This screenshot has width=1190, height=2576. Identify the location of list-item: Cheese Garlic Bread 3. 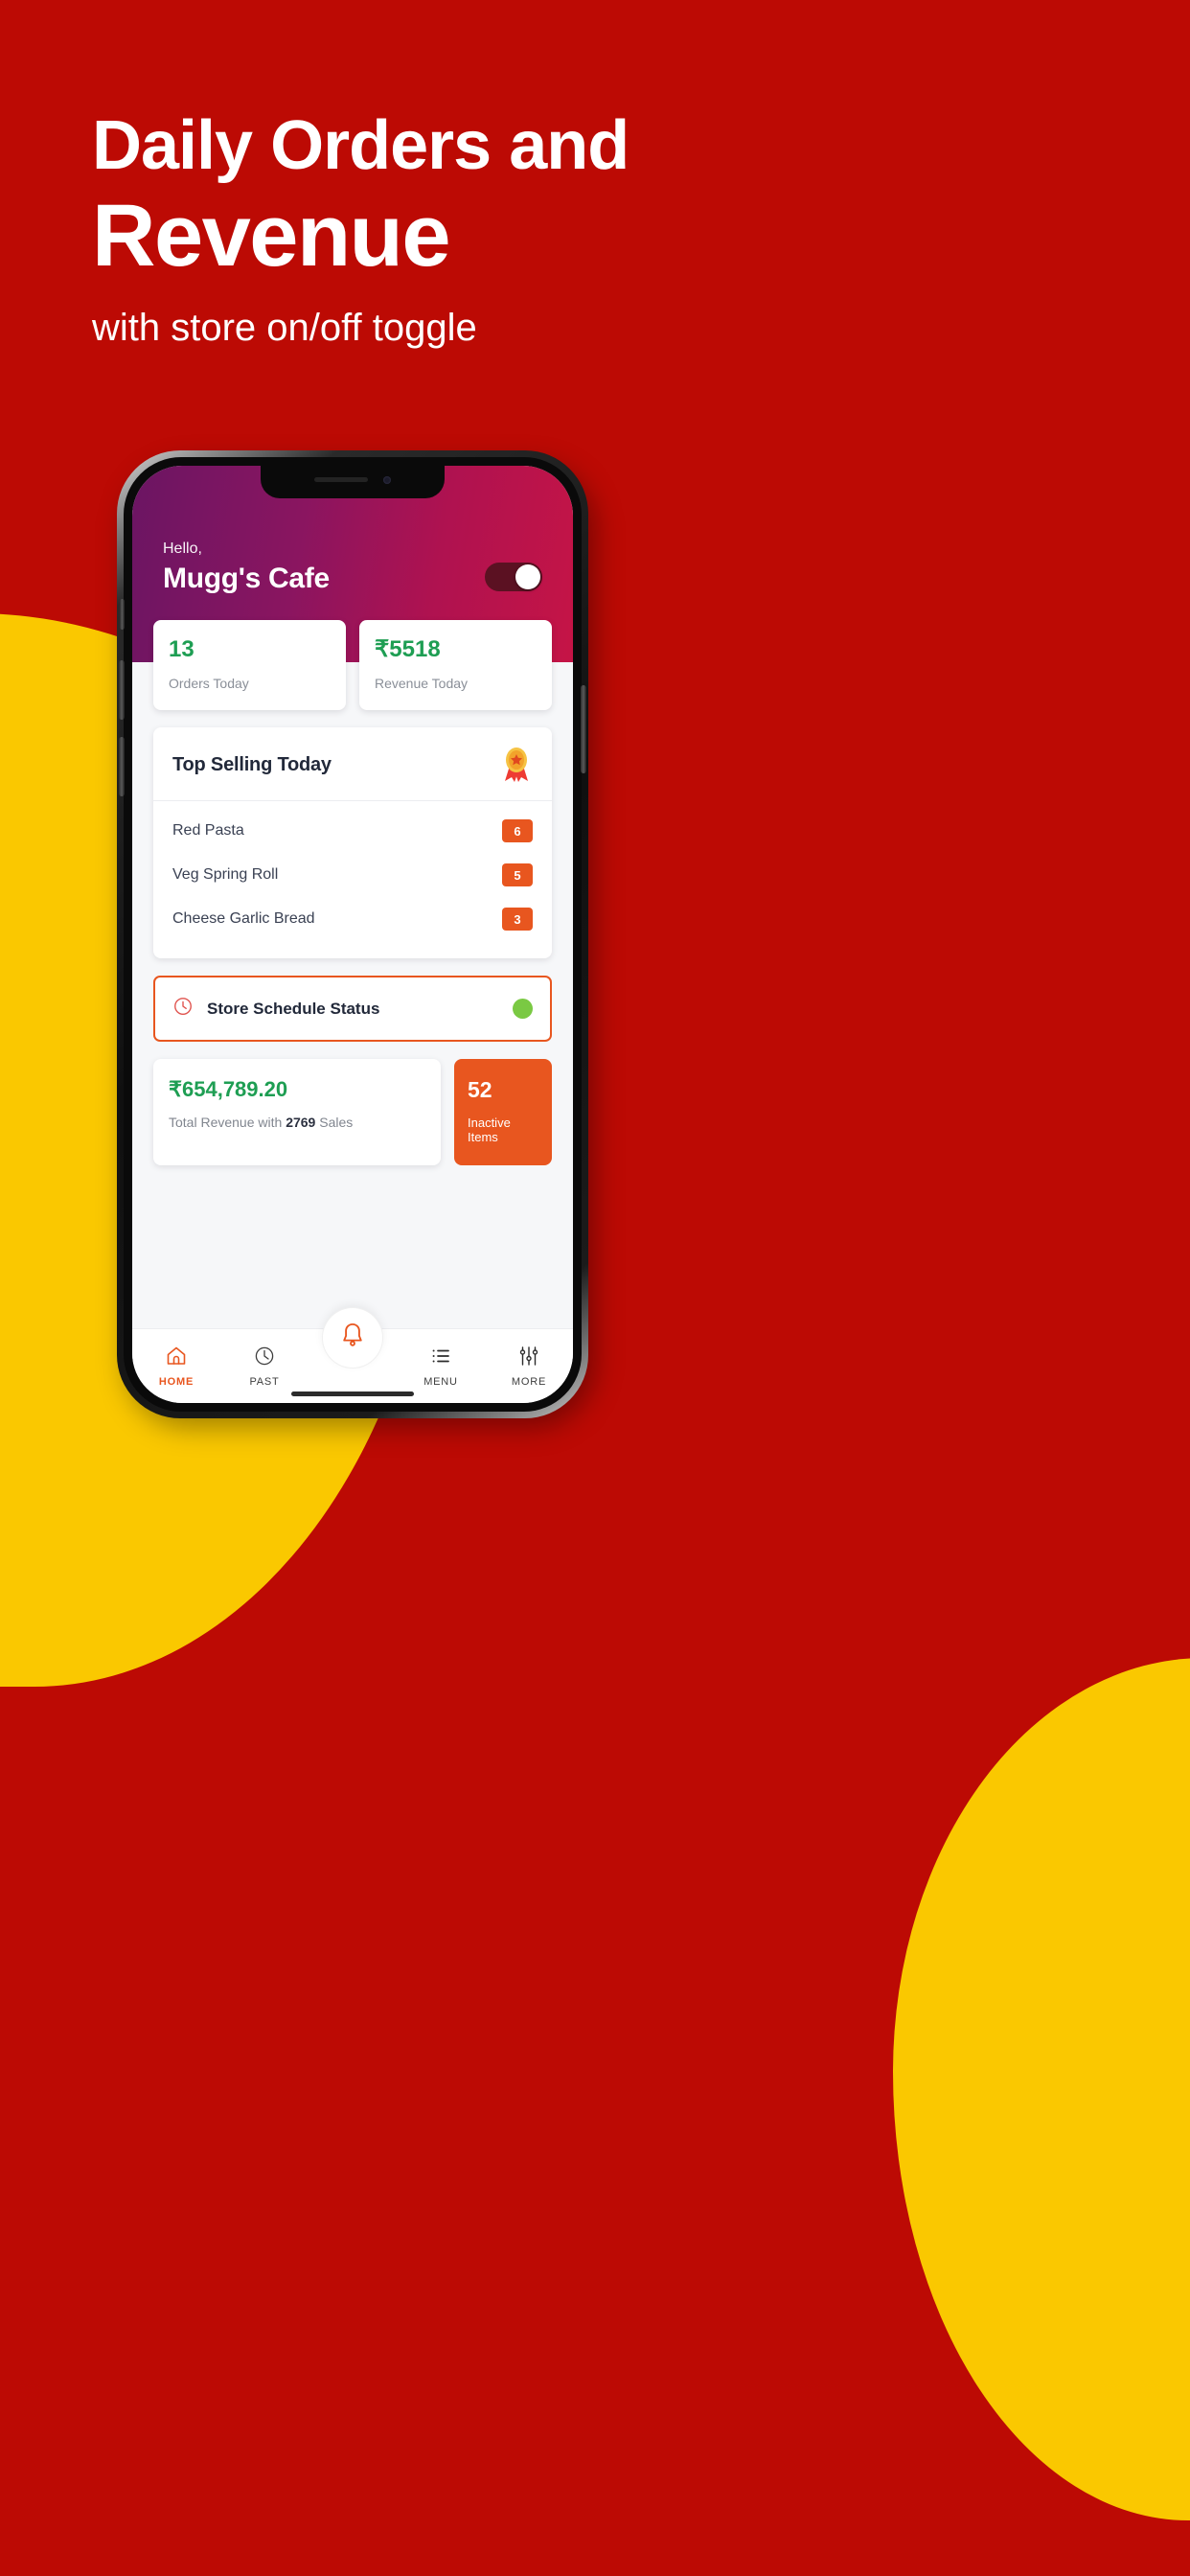
(352, 919).